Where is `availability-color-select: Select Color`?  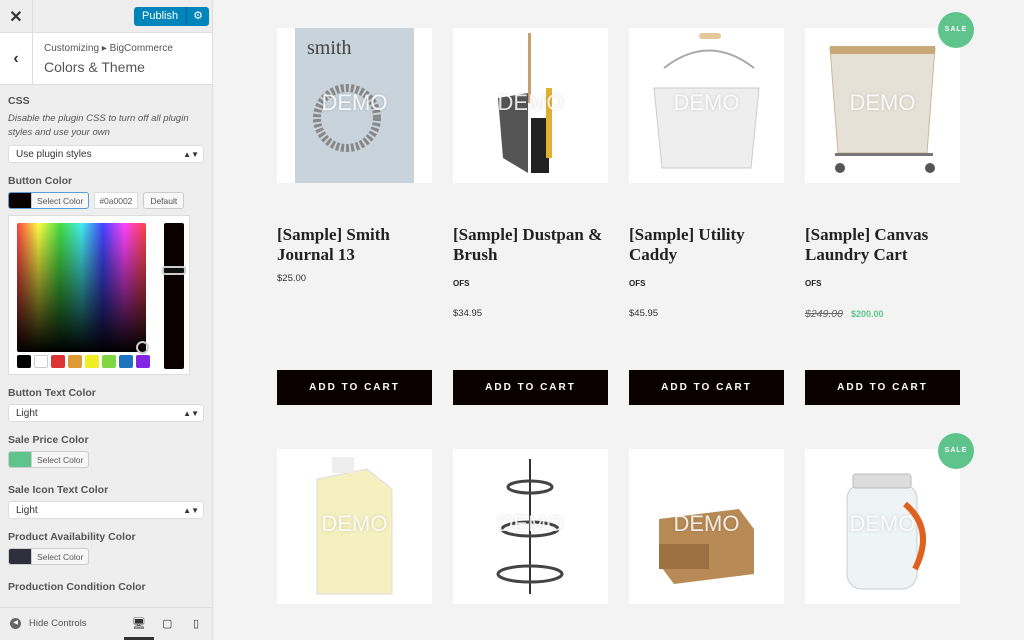 availability-color-select: Select Color is located at coordinates (49, 556).